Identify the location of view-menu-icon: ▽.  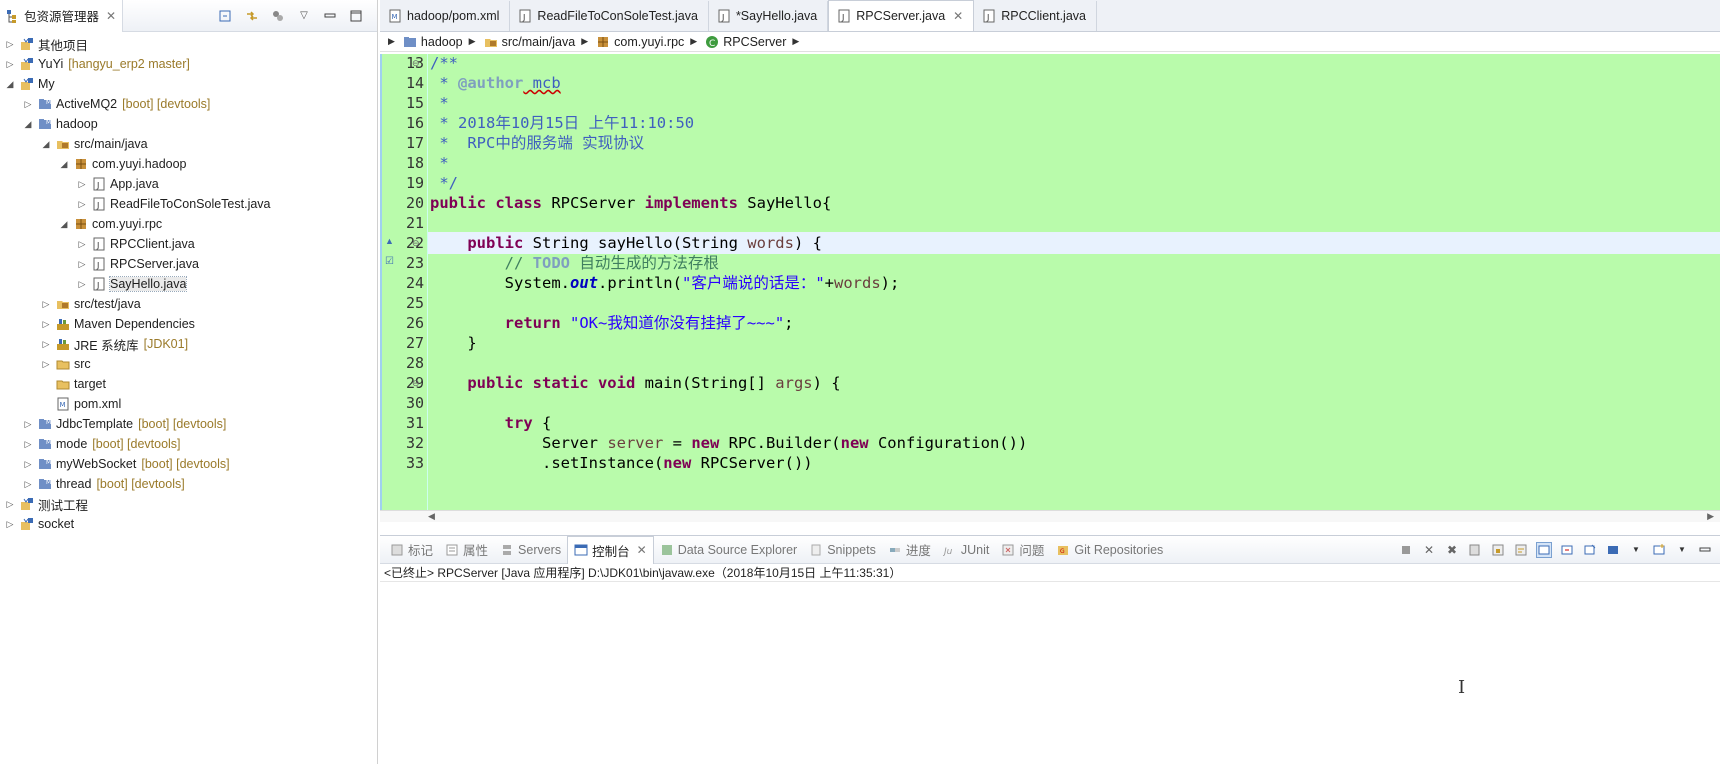
(304, 16).